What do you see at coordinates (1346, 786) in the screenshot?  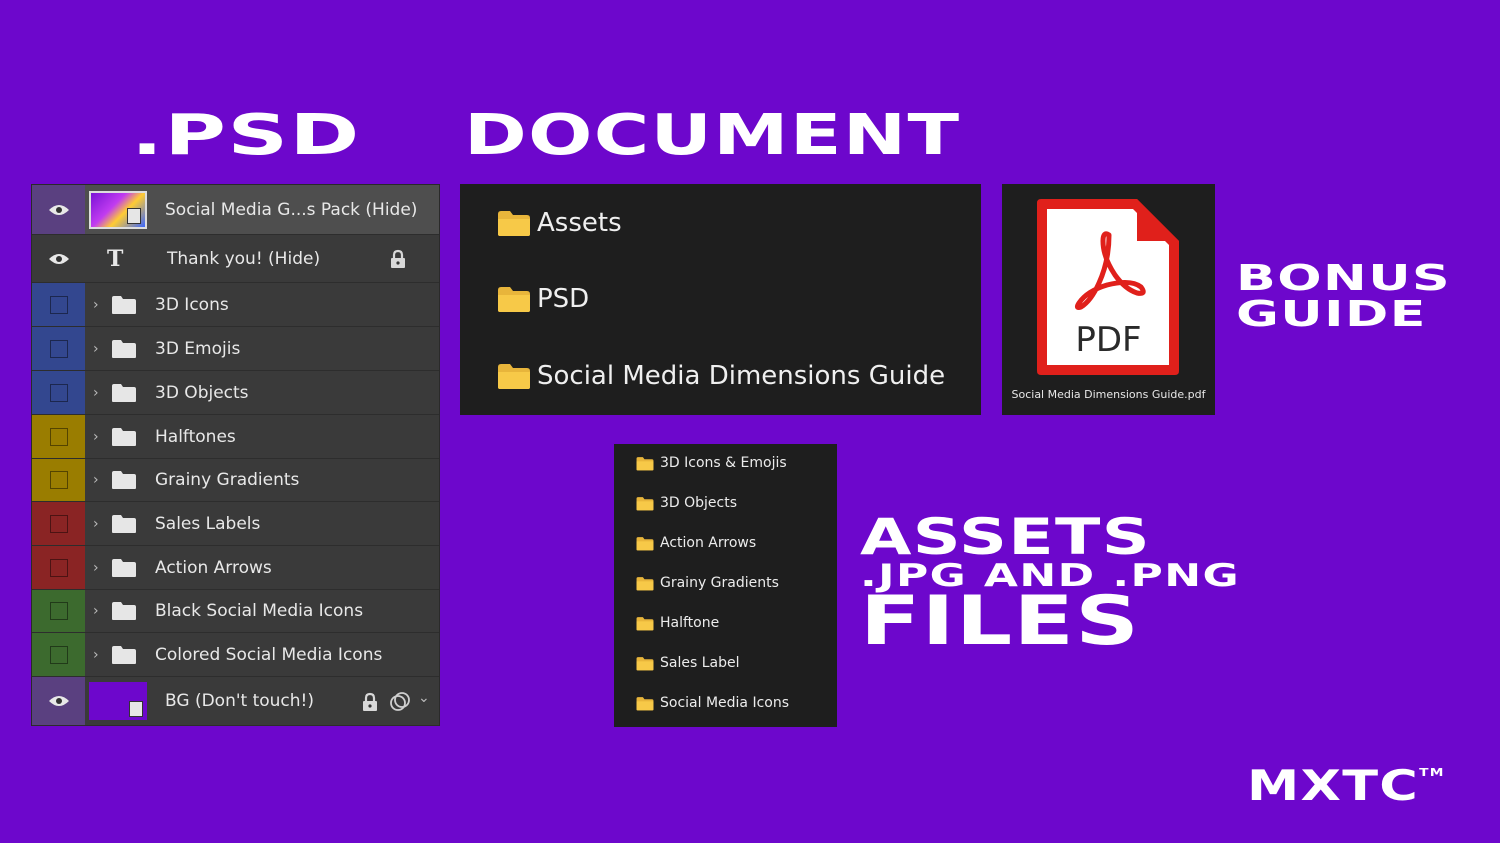 I see `brand-logo: MXTCTM` at bounding box center [1346, 786].